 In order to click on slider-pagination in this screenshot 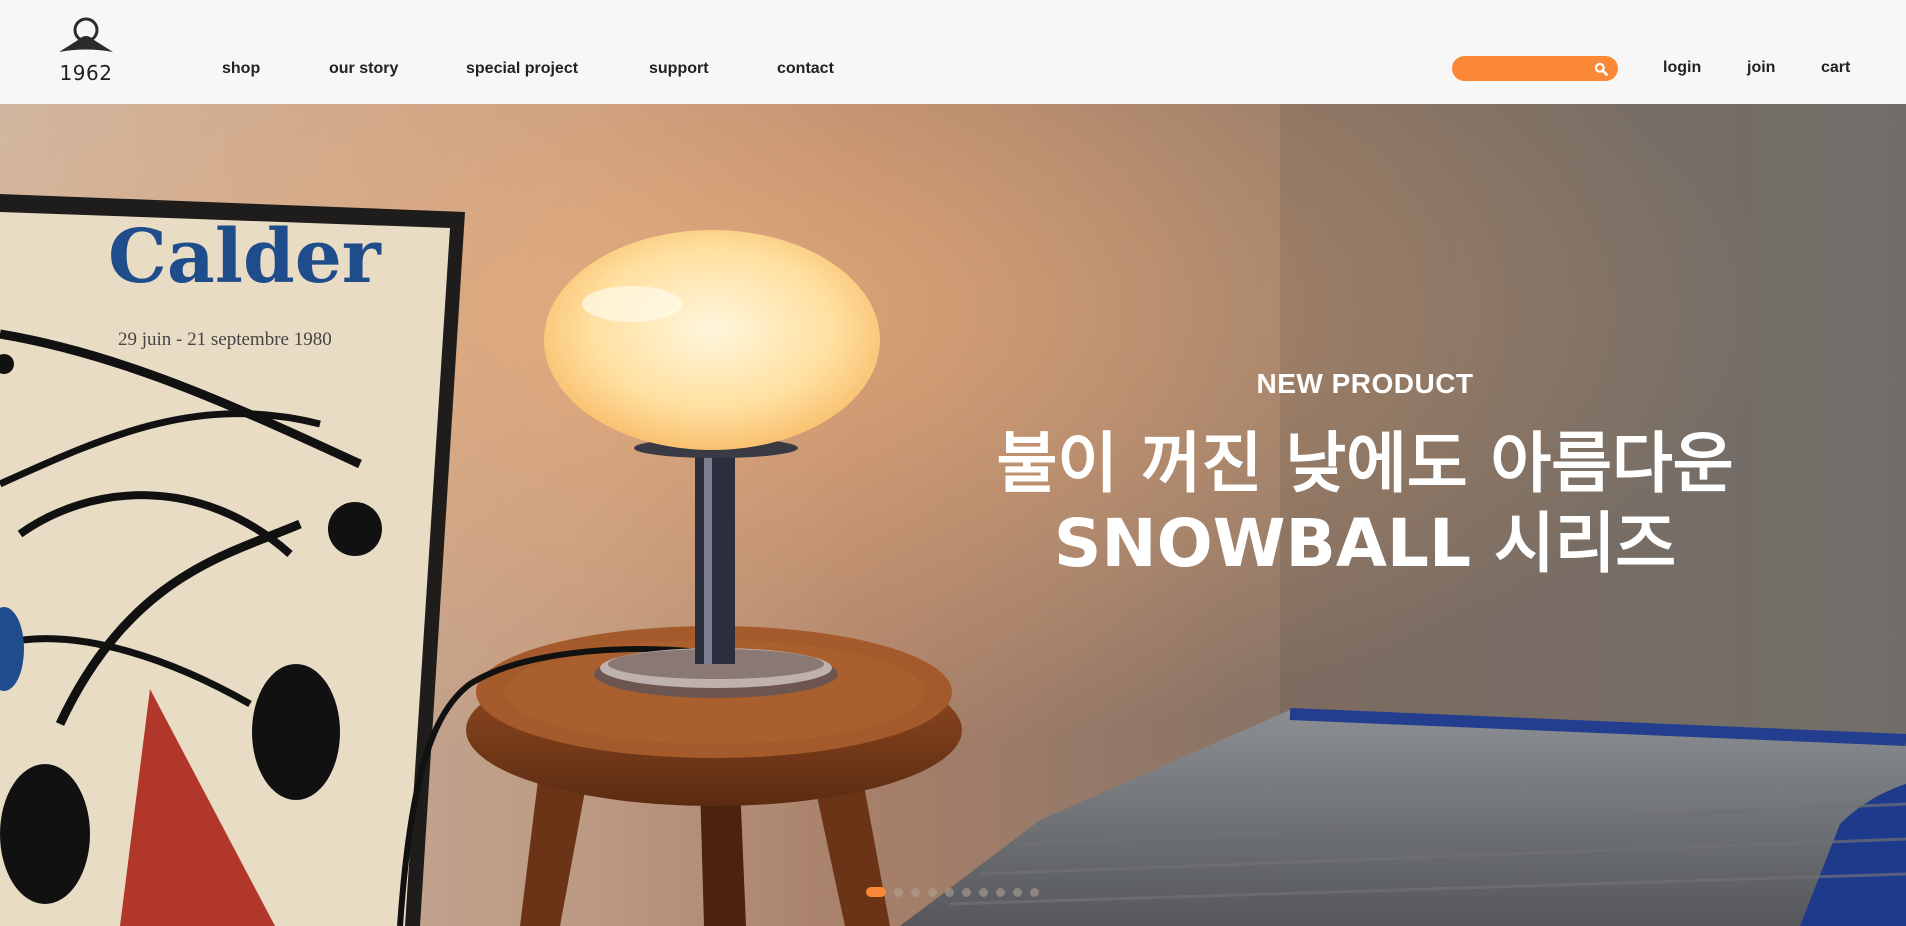, I will do `click(956, 892)`.